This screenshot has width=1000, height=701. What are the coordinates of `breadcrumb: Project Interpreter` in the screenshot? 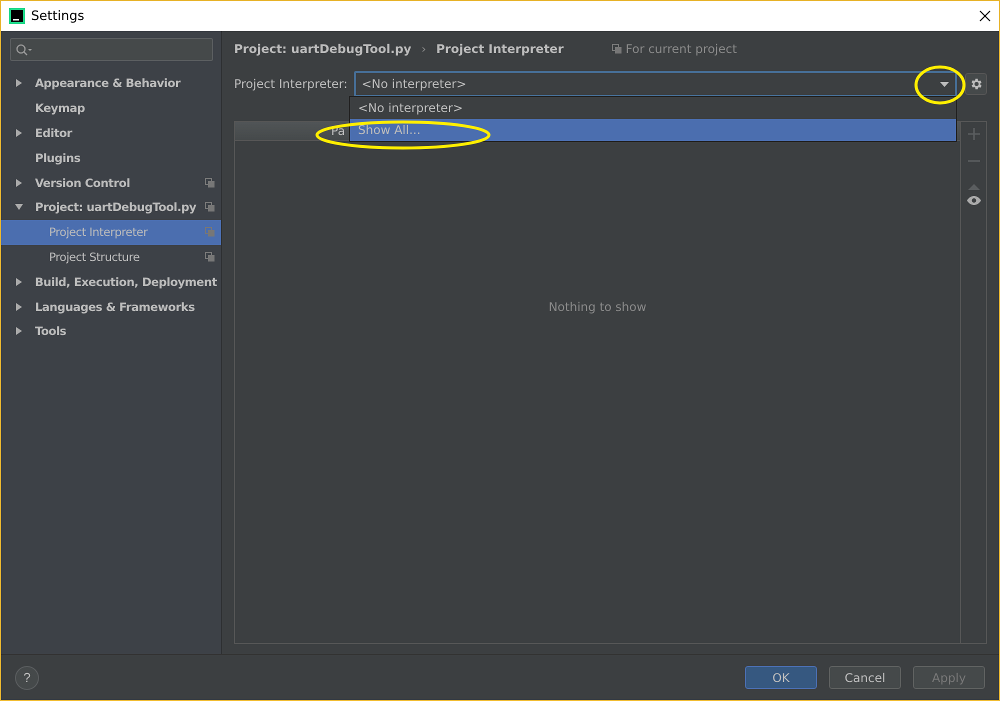 It's located at (500, 49).